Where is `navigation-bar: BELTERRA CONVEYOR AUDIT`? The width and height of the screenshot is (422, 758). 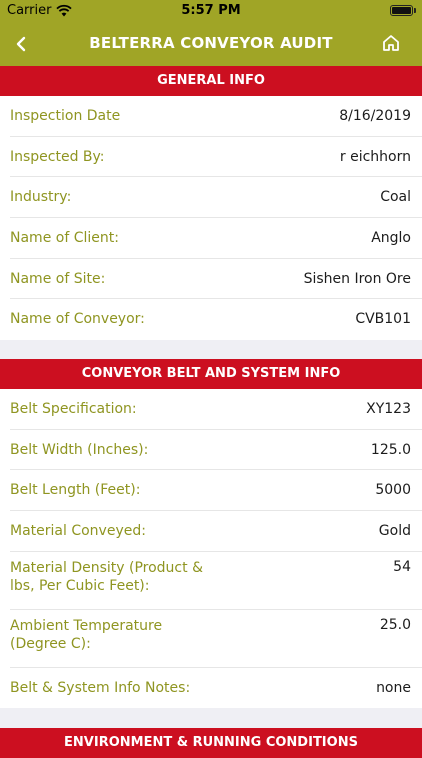 navigation-bar: BELTERRA CONVEYOR AUDIT is located at coordinates (211, 44).